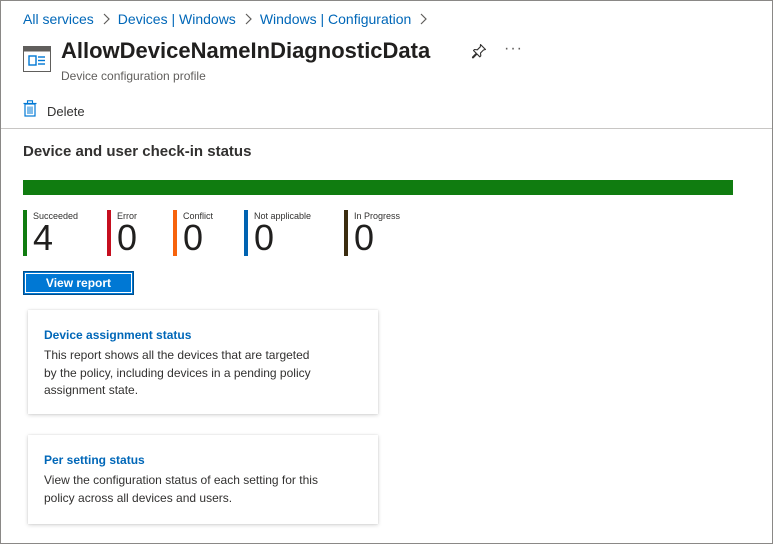 This screenshot has width=775, height=546. Describe the element at coordinates (177, 19) in the screenshot. I see `breadcrumb-devices-windows: Devices | Windows` at that location.